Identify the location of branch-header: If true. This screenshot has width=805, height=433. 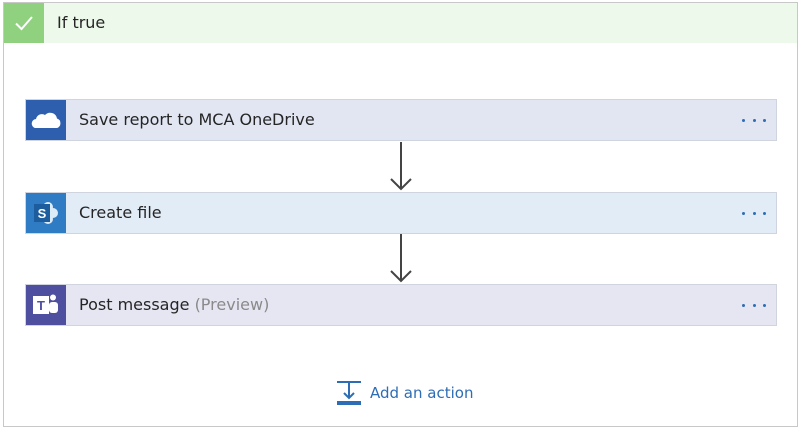
(400, 23).